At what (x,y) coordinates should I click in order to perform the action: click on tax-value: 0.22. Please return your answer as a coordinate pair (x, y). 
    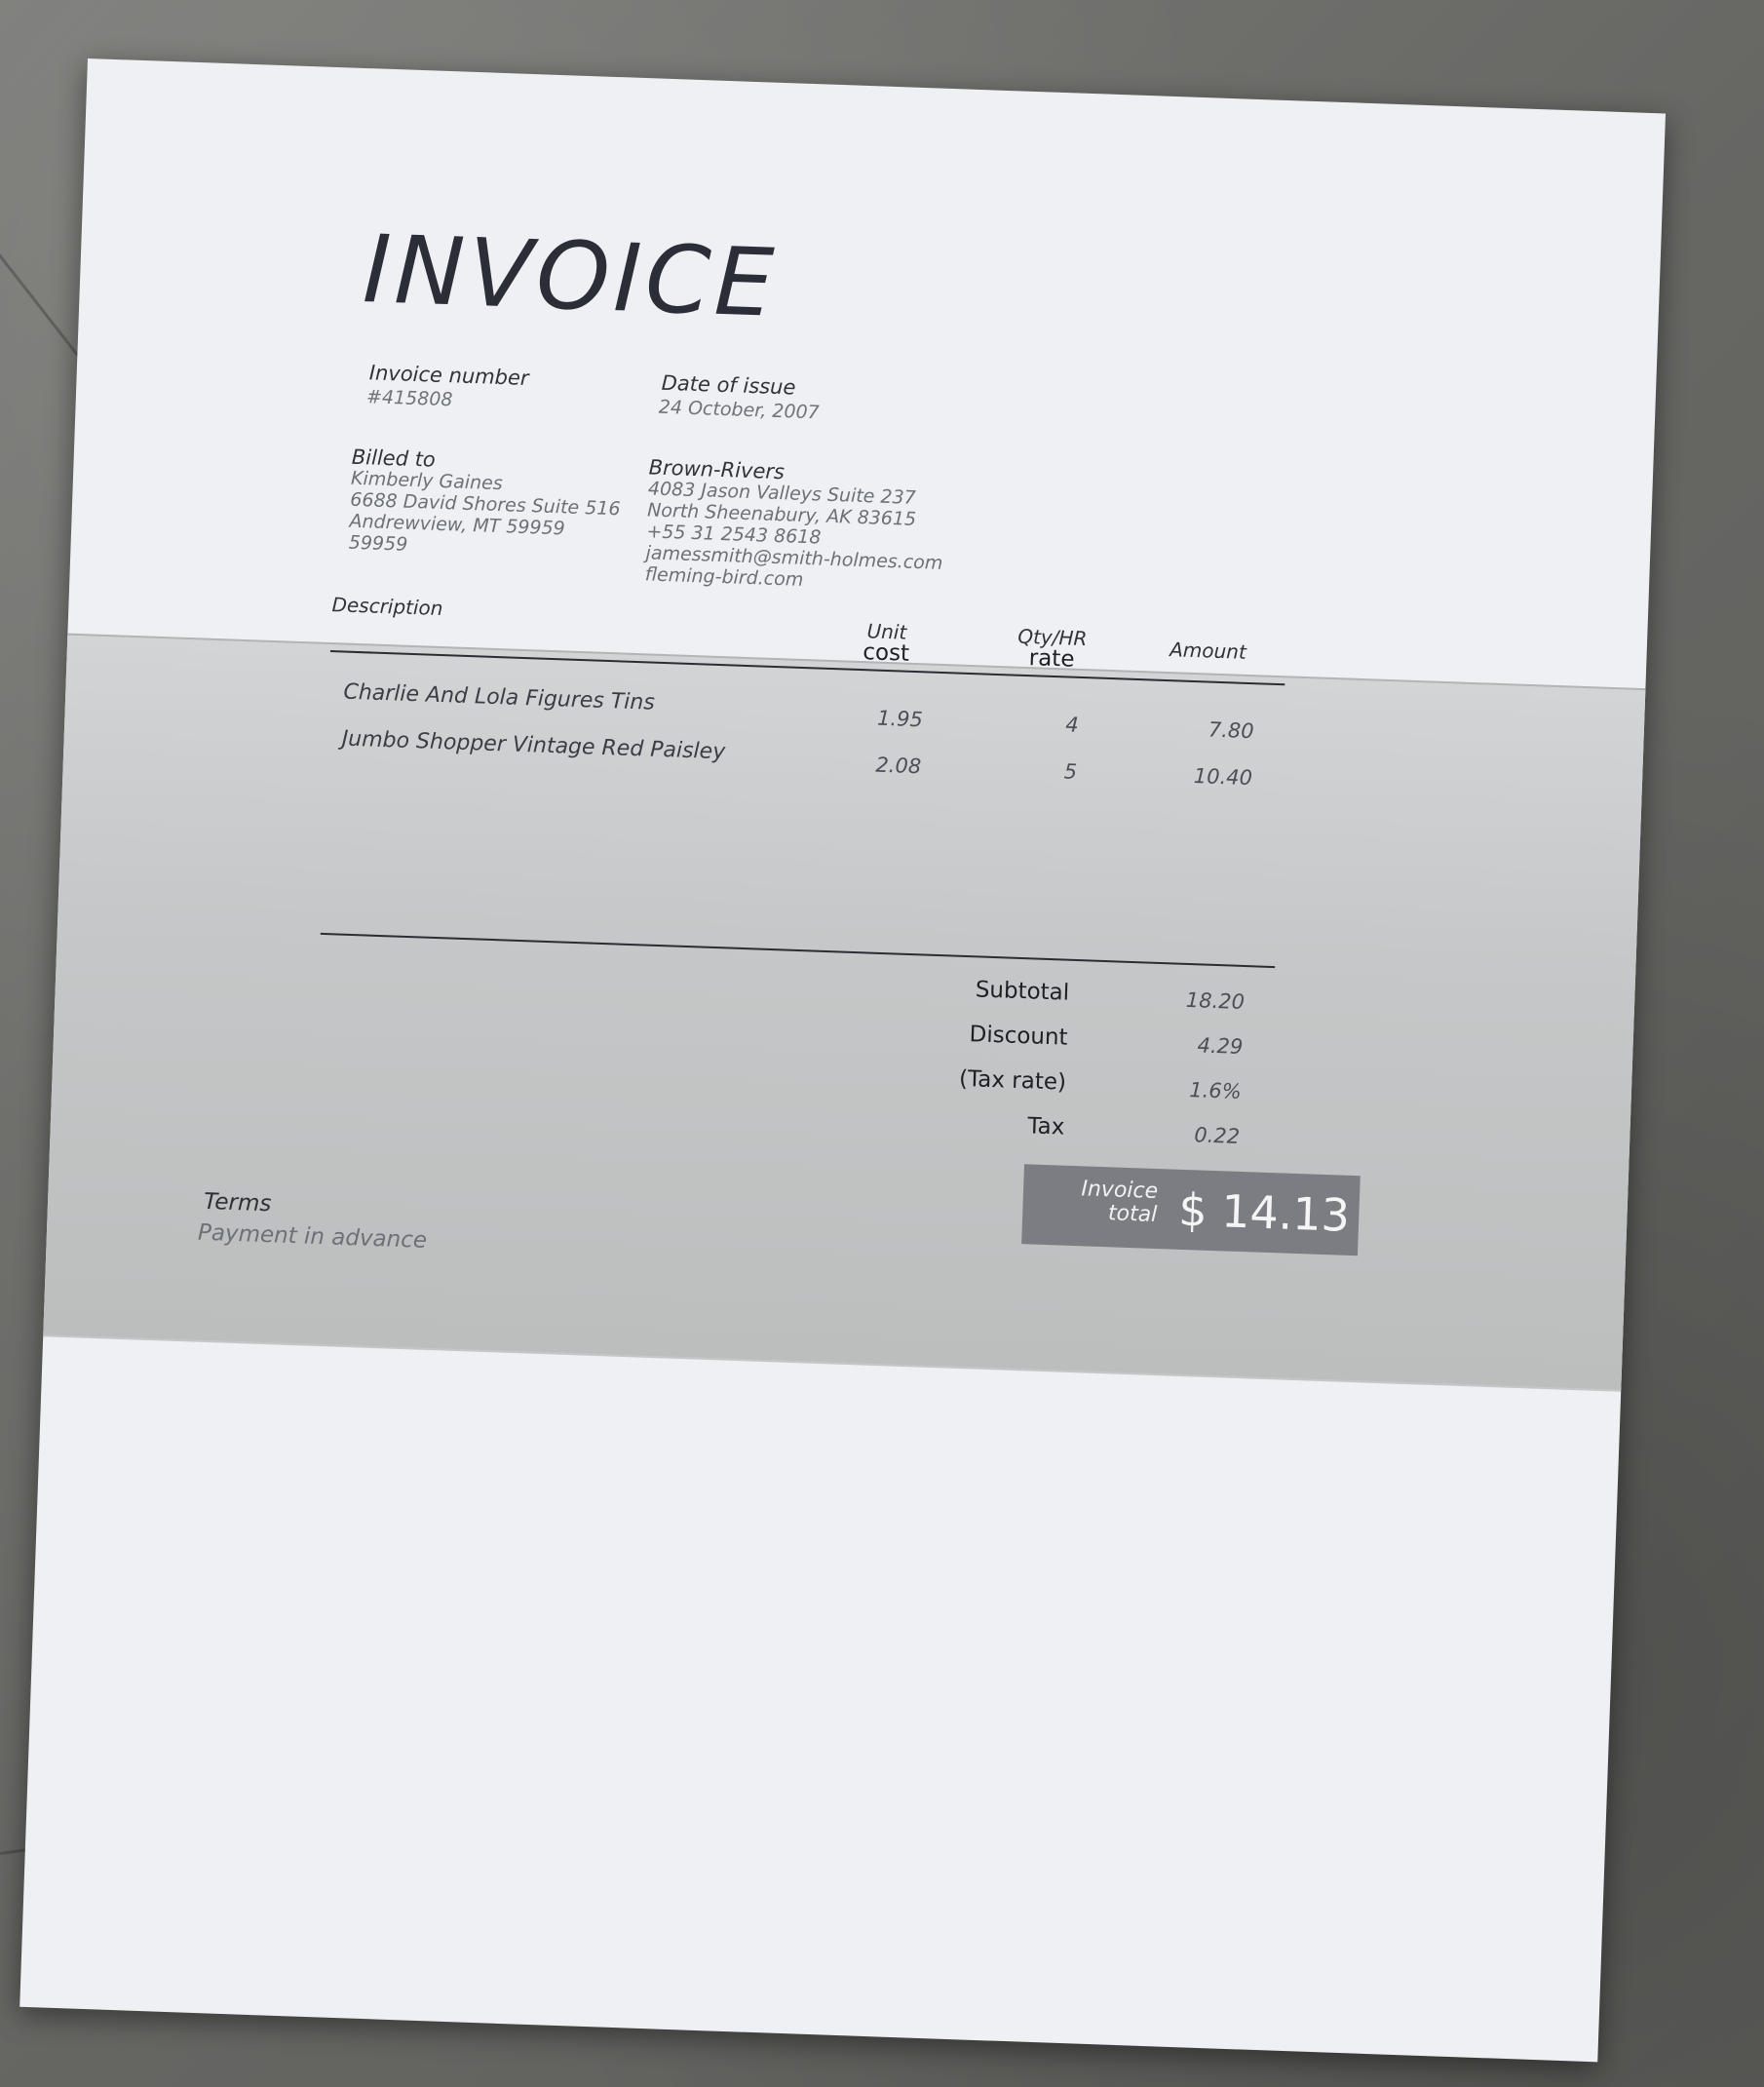
    Looking at the image, I should click on (1217, 1135).